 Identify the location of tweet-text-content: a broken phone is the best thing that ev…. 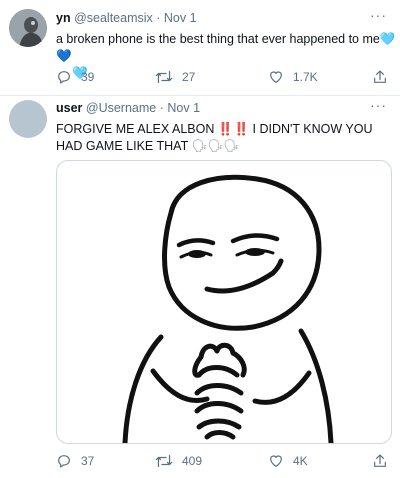
(218, 39).